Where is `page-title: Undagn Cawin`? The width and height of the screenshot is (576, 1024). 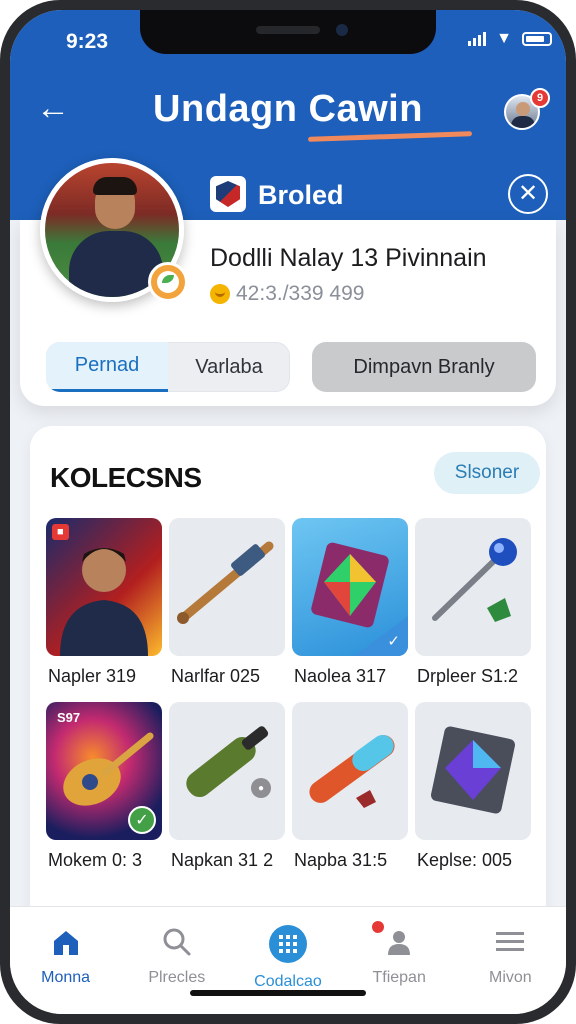
page-title: Undagn Cawin is located at coordinates (288, 109).